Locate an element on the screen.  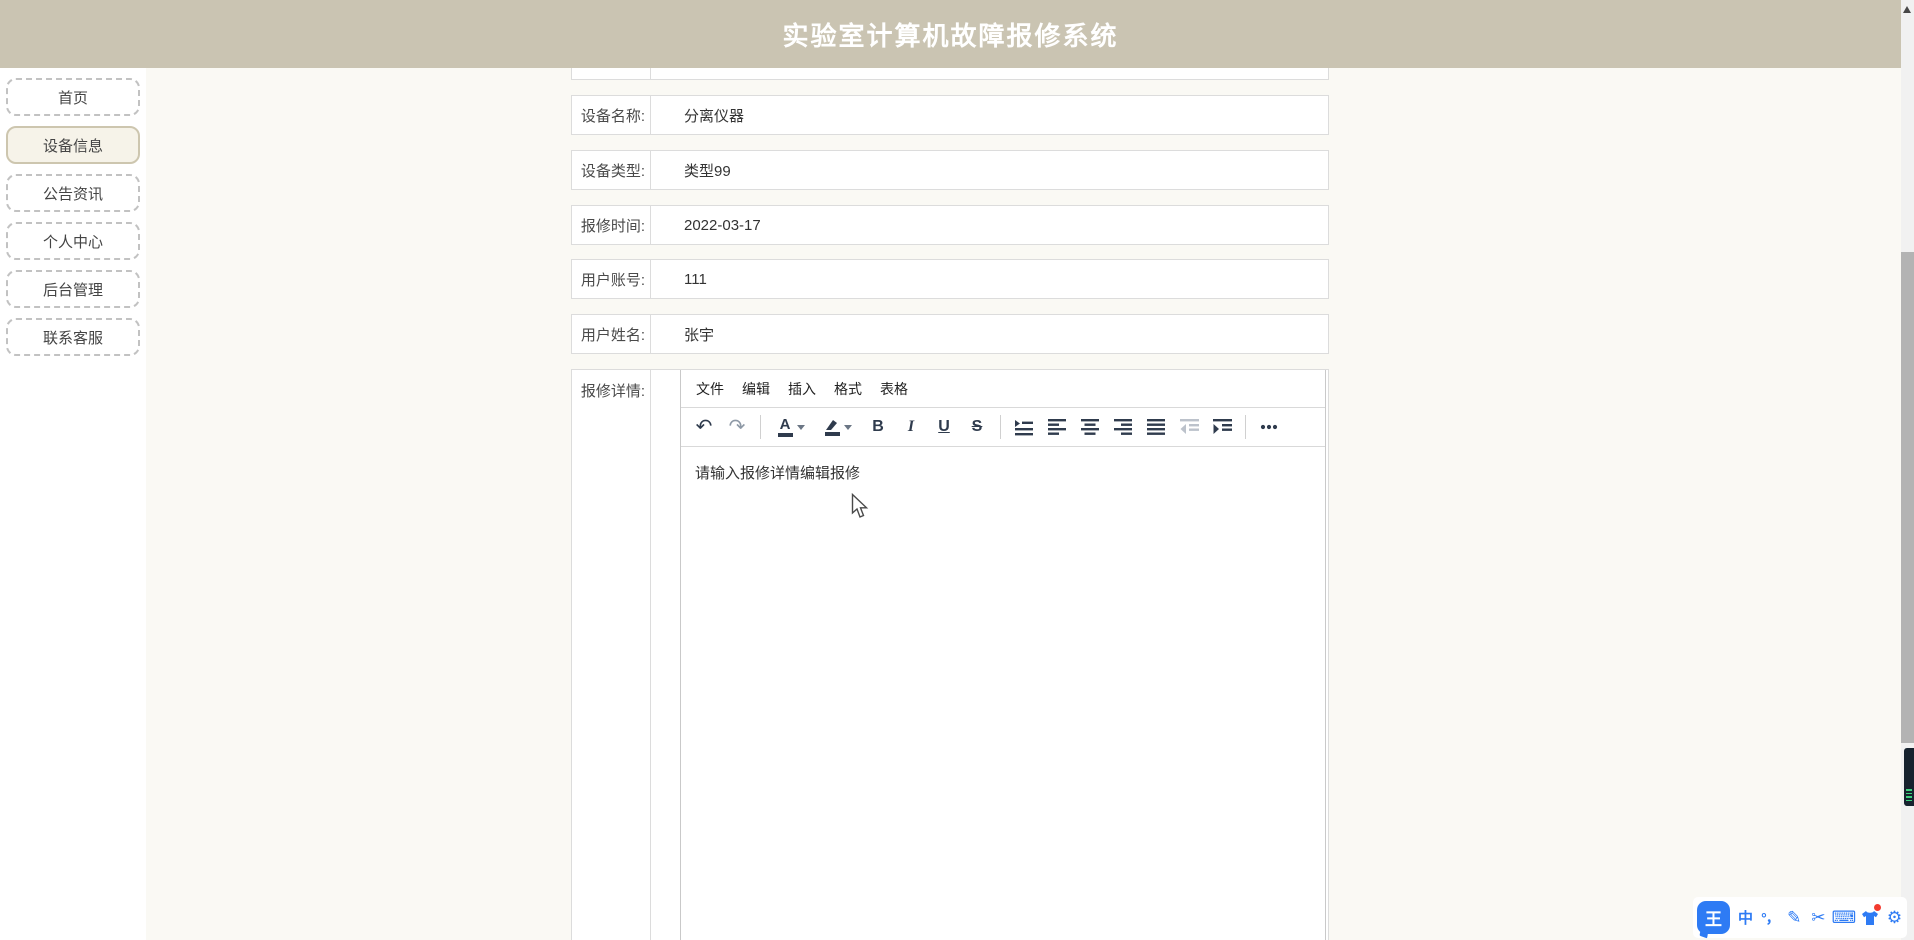
bold-icon: B is located at coordinates (878, 426).